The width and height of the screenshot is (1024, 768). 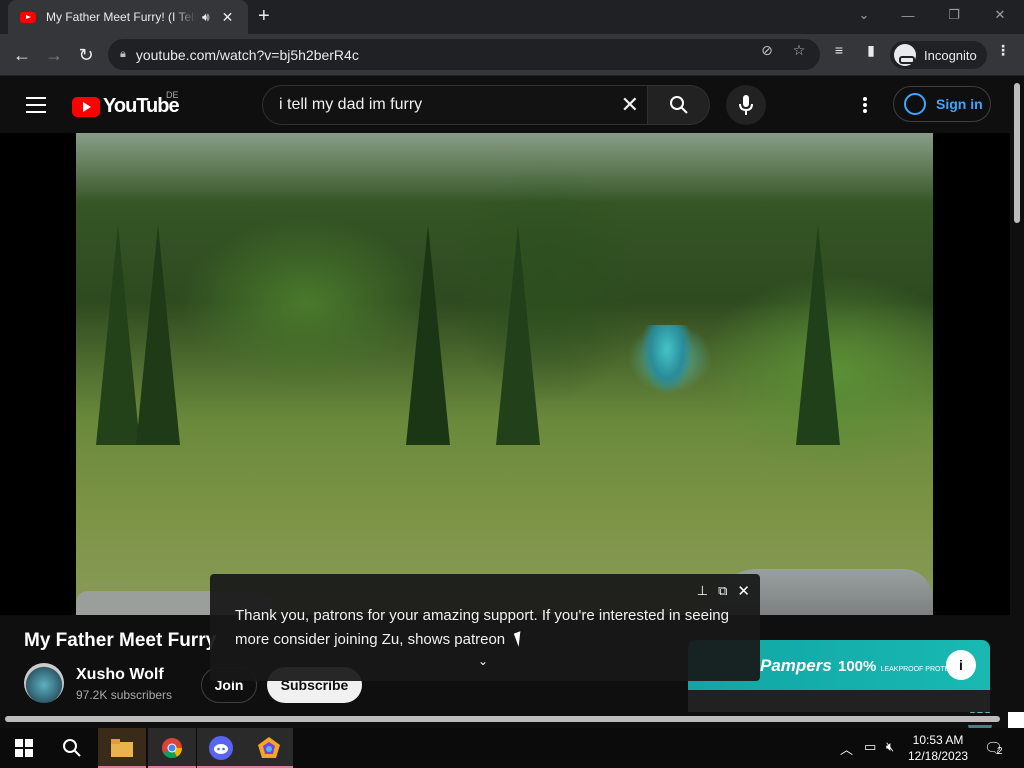 I want to click on minimize-button: —, so click(x=908, y=15).